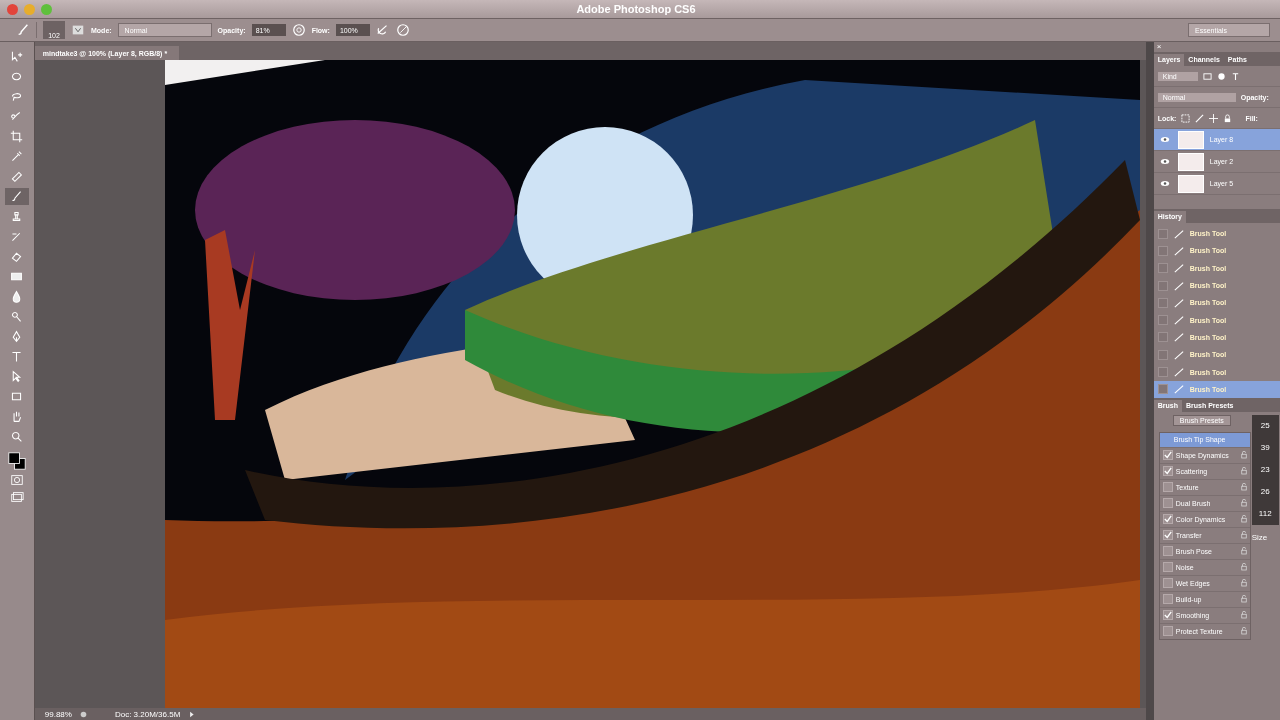 This screenshot has width=1280, height=720. I want to click on screen-mode-icon, so click(16, 497).